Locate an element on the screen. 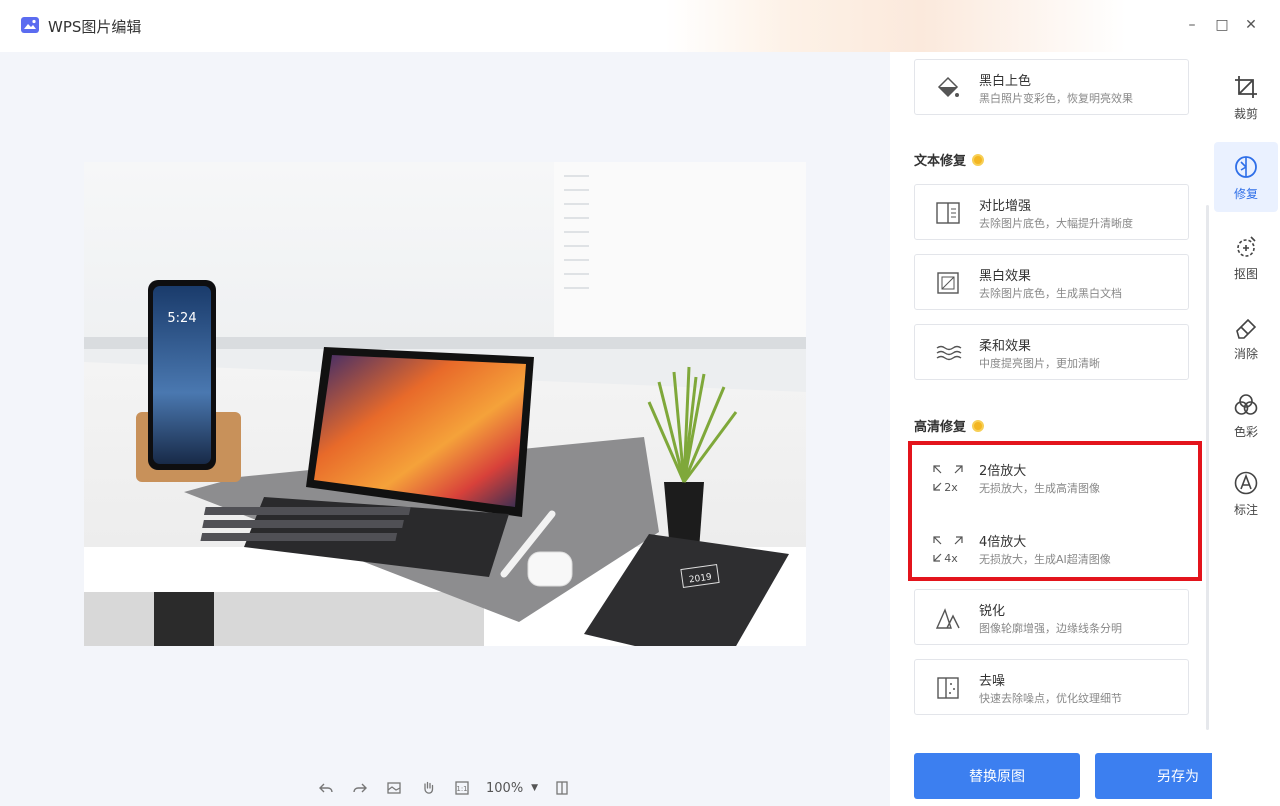  annotate-icon is located at coordinates (1246, 483).